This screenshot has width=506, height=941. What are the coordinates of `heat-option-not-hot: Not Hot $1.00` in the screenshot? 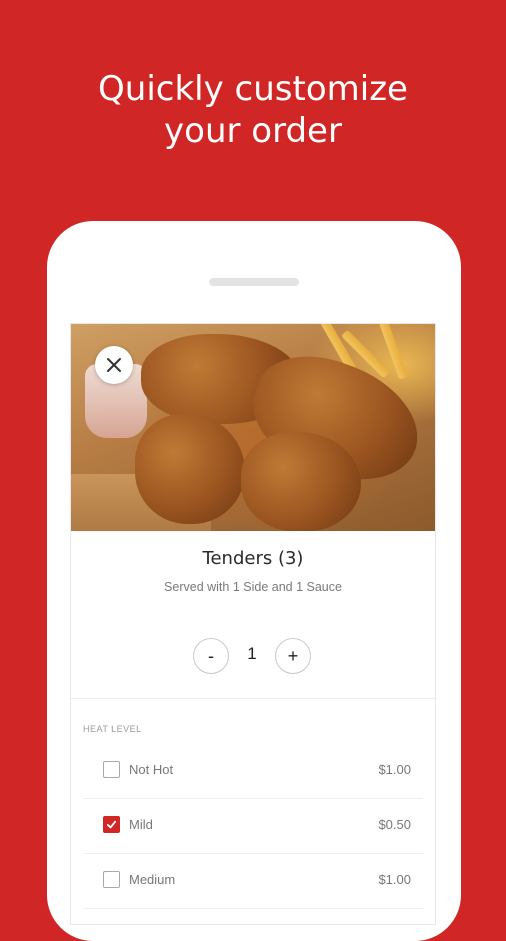 It's located at (253, 771).